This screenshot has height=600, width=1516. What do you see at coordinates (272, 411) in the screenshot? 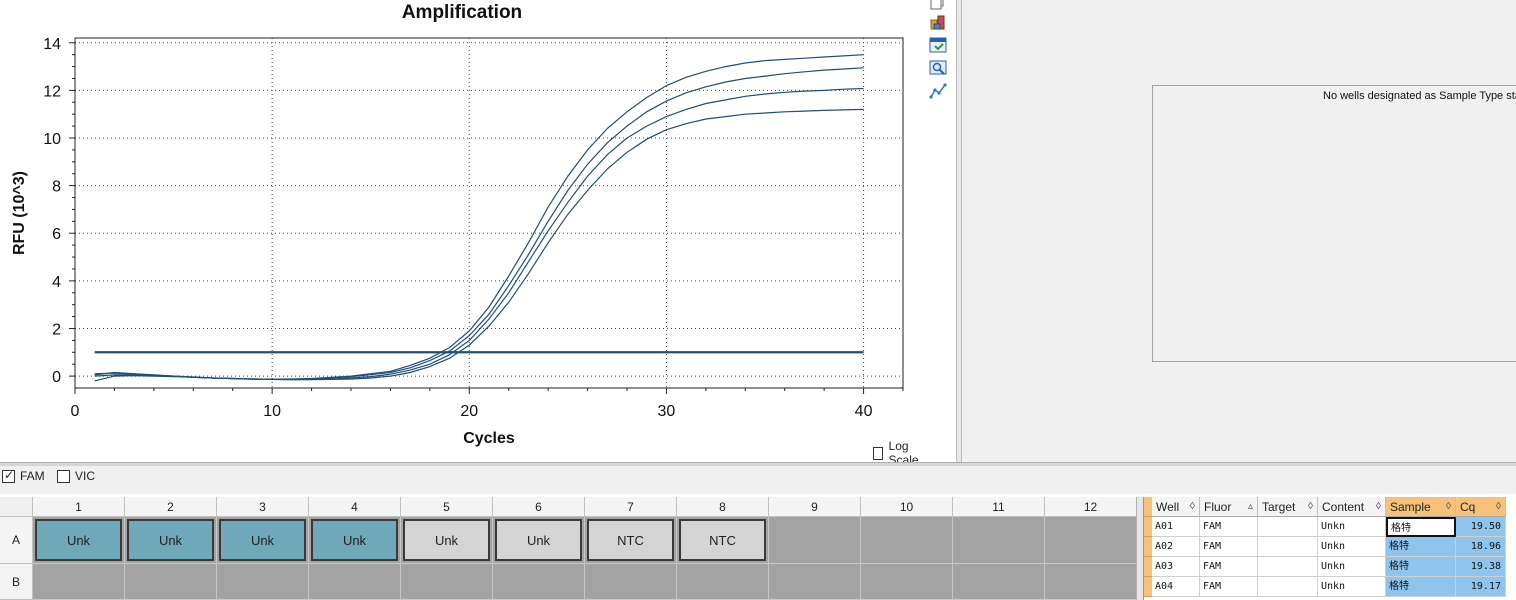
I see `x-tick-label: 10` at bounding box center [272, 411].